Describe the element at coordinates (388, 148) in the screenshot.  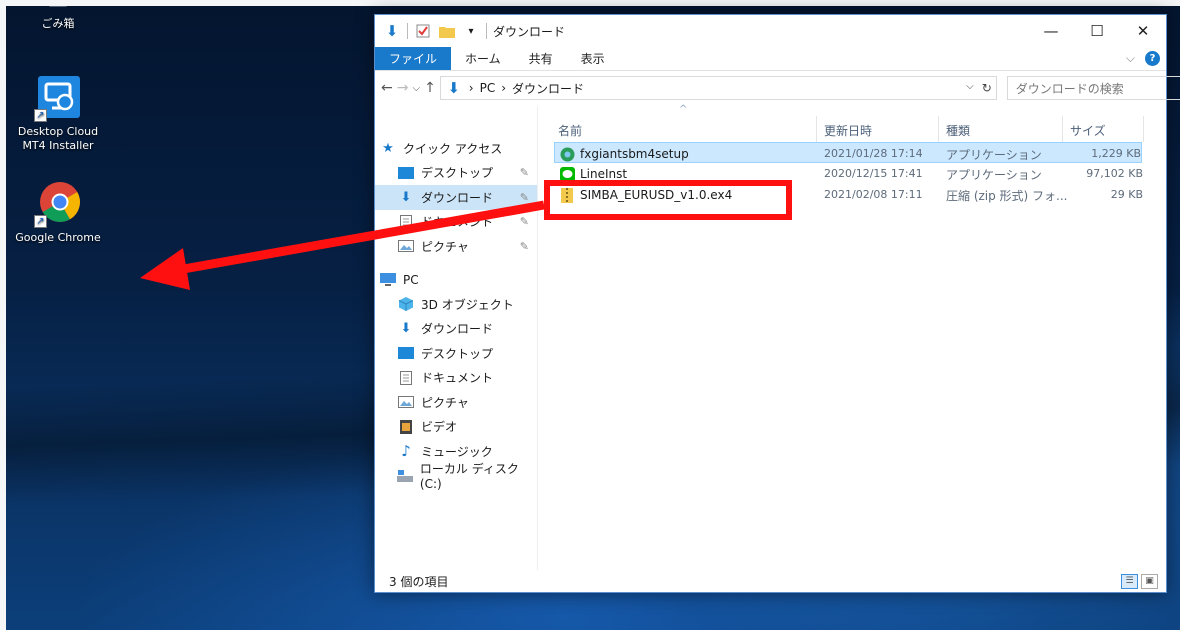
I see `star-icon: ★` at that location.